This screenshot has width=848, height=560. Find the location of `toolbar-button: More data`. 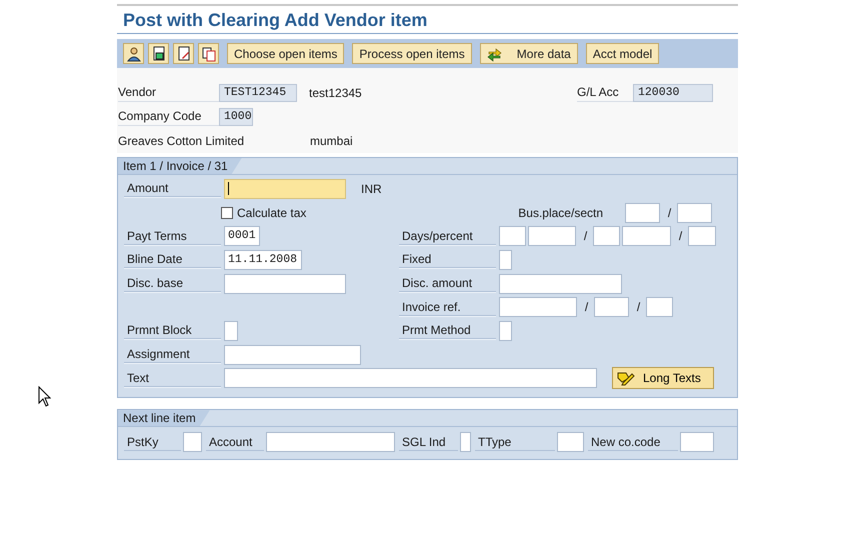

toolbar-button: More data is located at coordinates (529, 53).